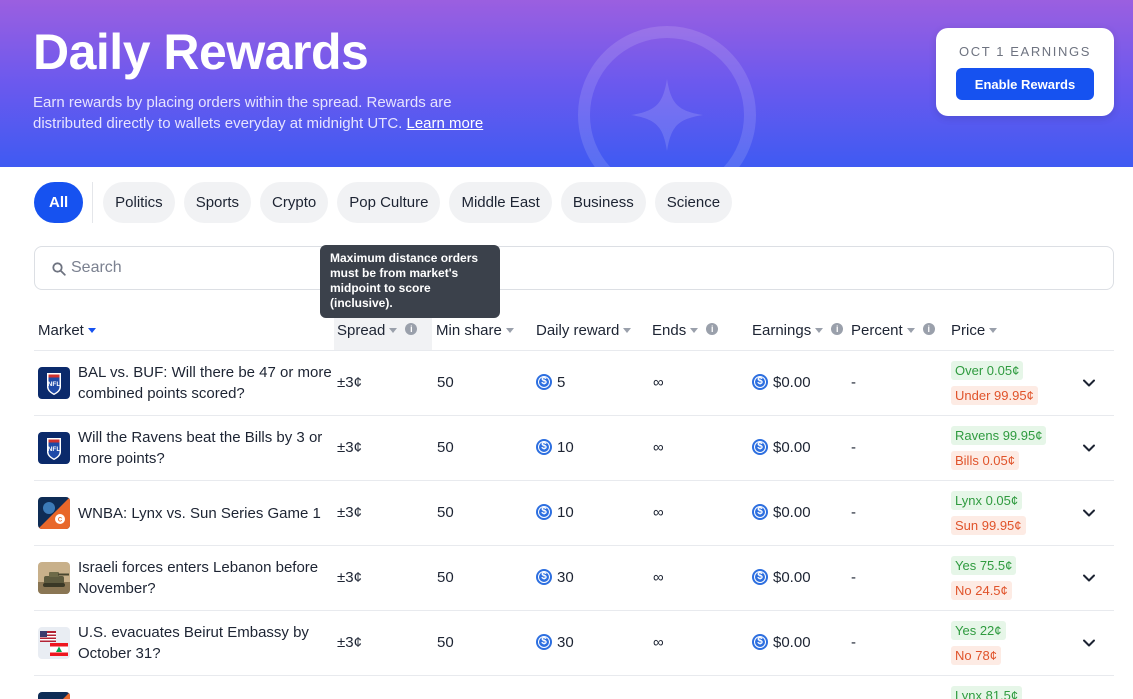 The image size is (1133, 699). What do you see at coordinates (361, 330) in the screenshot?
I see `column-spread-label: Spread` at bounding box center [361, 330].